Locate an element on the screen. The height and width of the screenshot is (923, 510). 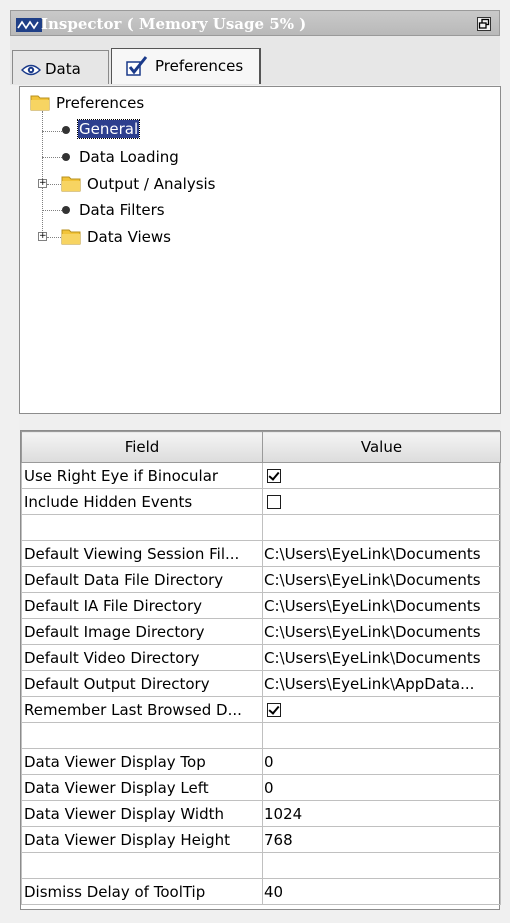
inspector-app-icon is located at coordinates (29, 24).